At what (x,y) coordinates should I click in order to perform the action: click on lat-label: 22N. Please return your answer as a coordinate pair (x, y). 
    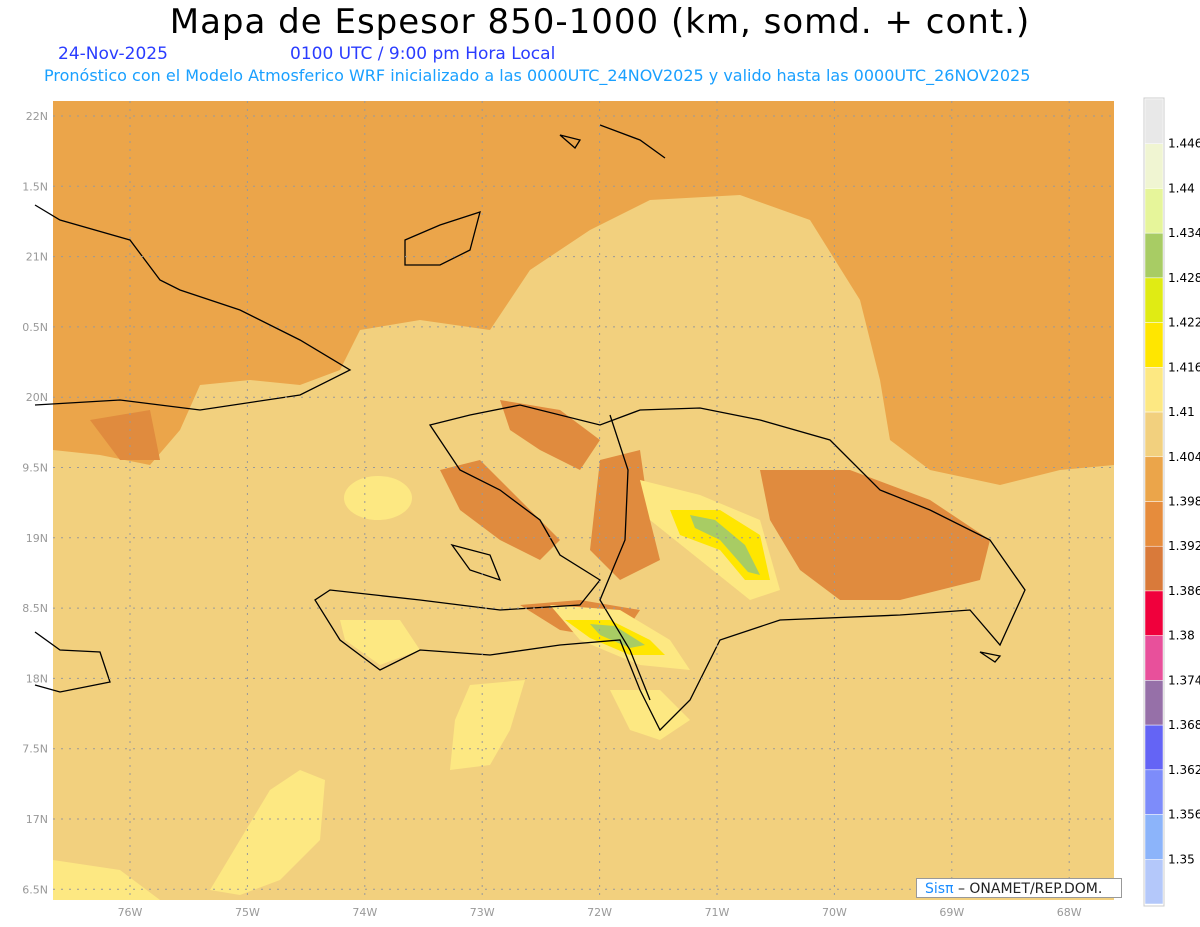
    Looking at the image, I should click on (37, 116).